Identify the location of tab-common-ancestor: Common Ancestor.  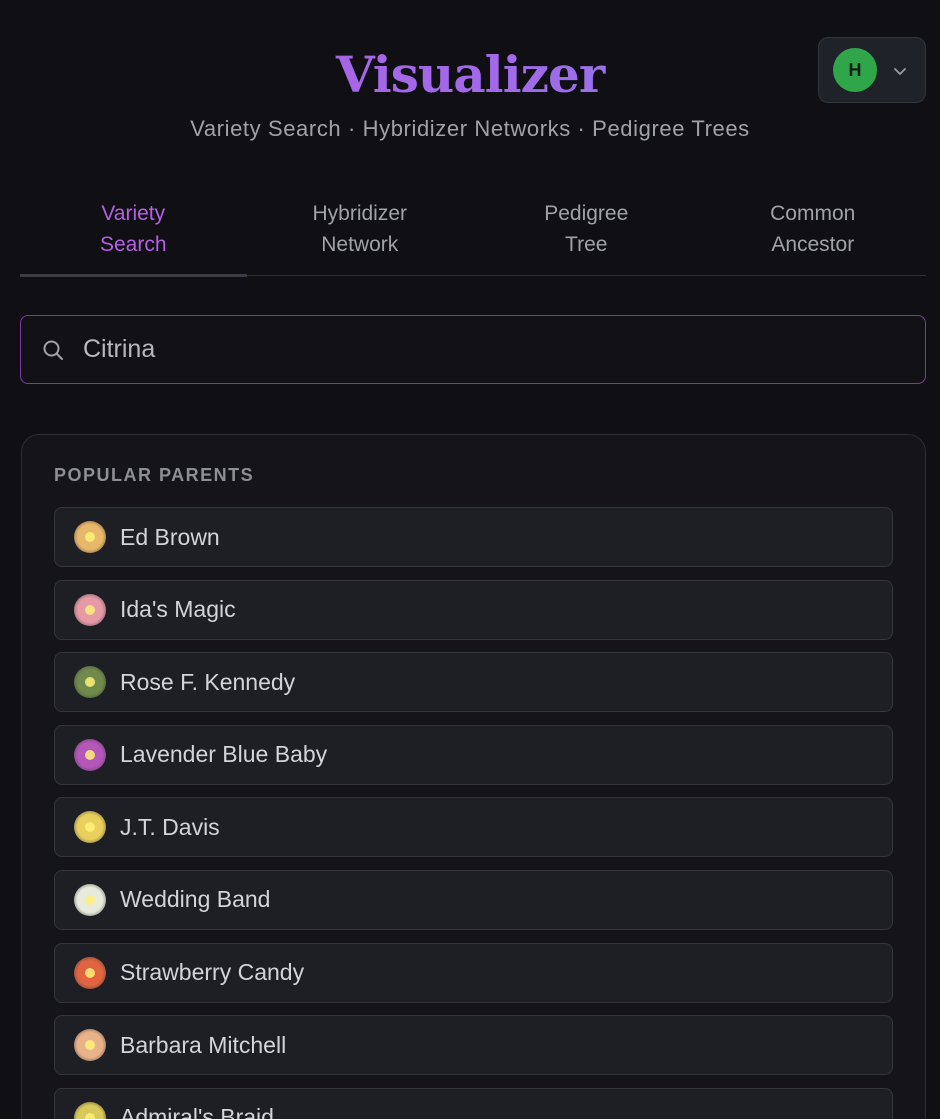
(813, 235).